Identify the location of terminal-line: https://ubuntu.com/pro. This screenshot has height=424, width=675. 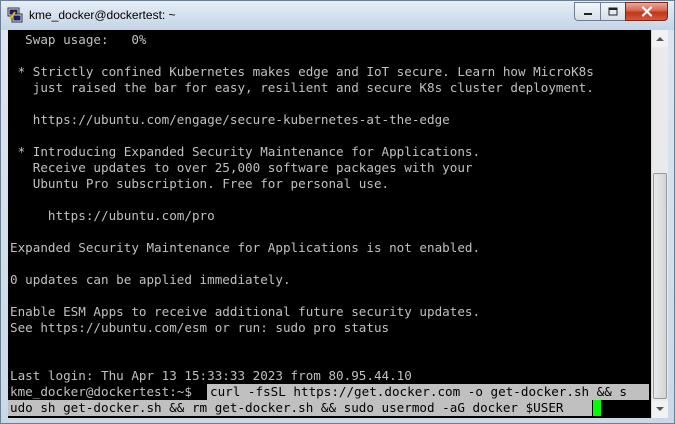
(112, 215).